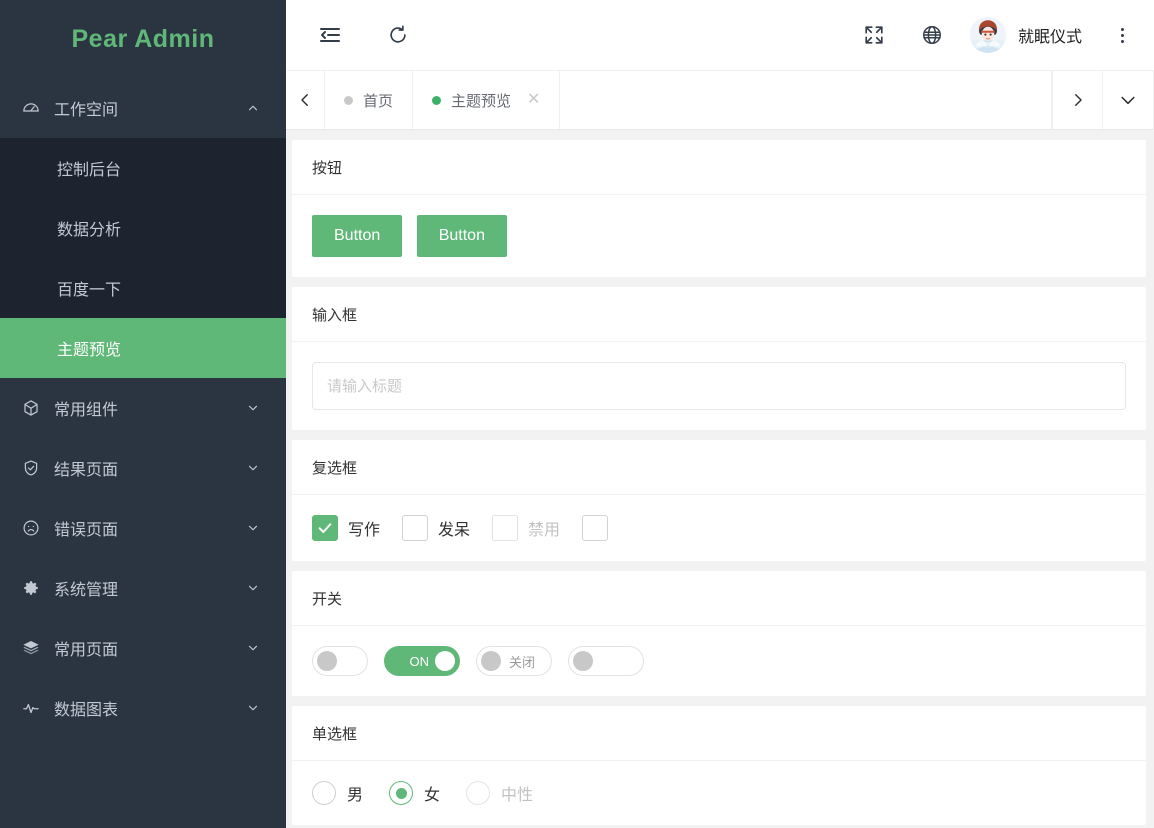  I want to click on switch-on: ON, so click(422, 661).